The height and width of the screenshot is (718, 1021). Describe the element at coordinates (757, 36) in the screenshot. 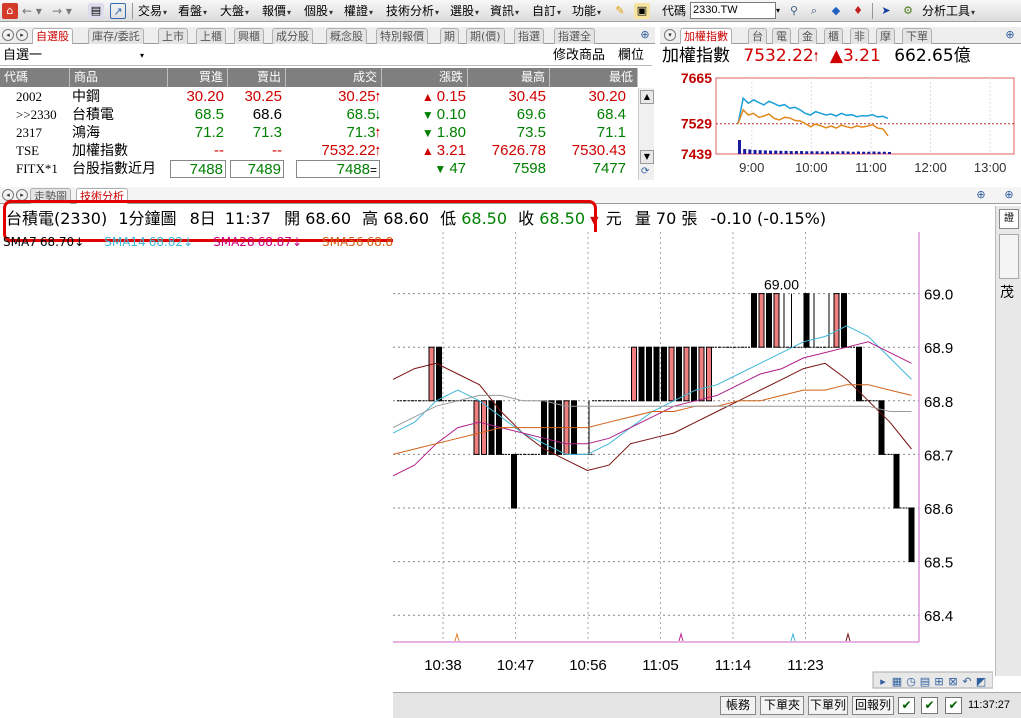

I see `tab-right_tabs-1: 台` at that location.